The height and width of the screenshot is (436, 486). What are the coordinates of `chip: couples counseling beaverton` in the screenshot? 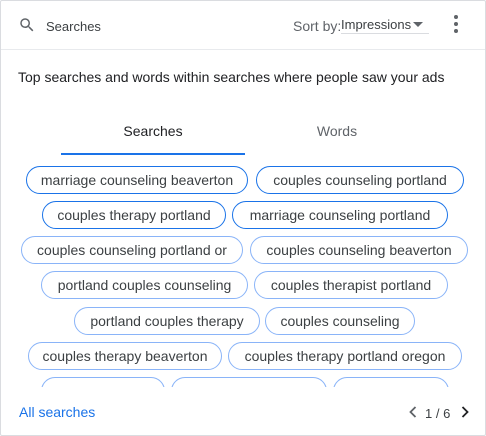 It's located at (359, 250).